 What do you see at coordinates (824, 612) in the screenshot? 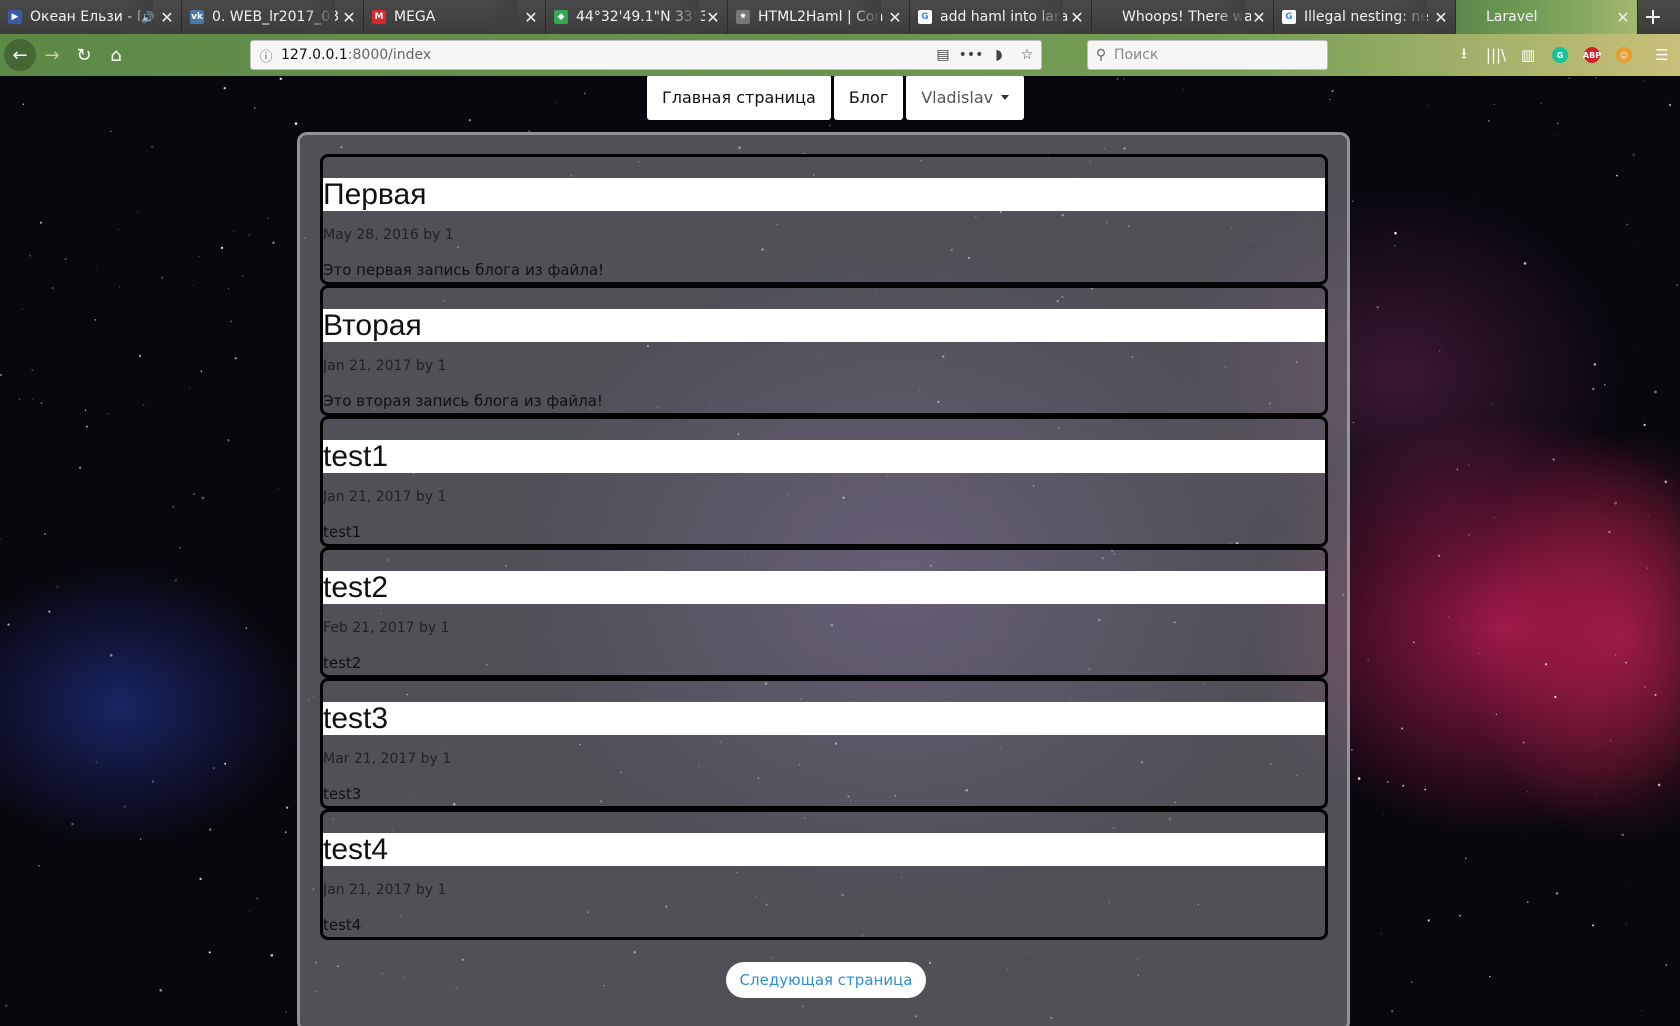
I see `blog-post: test2 Feb 21, 2017 by 1 test2` at bounding box center [824, 612].